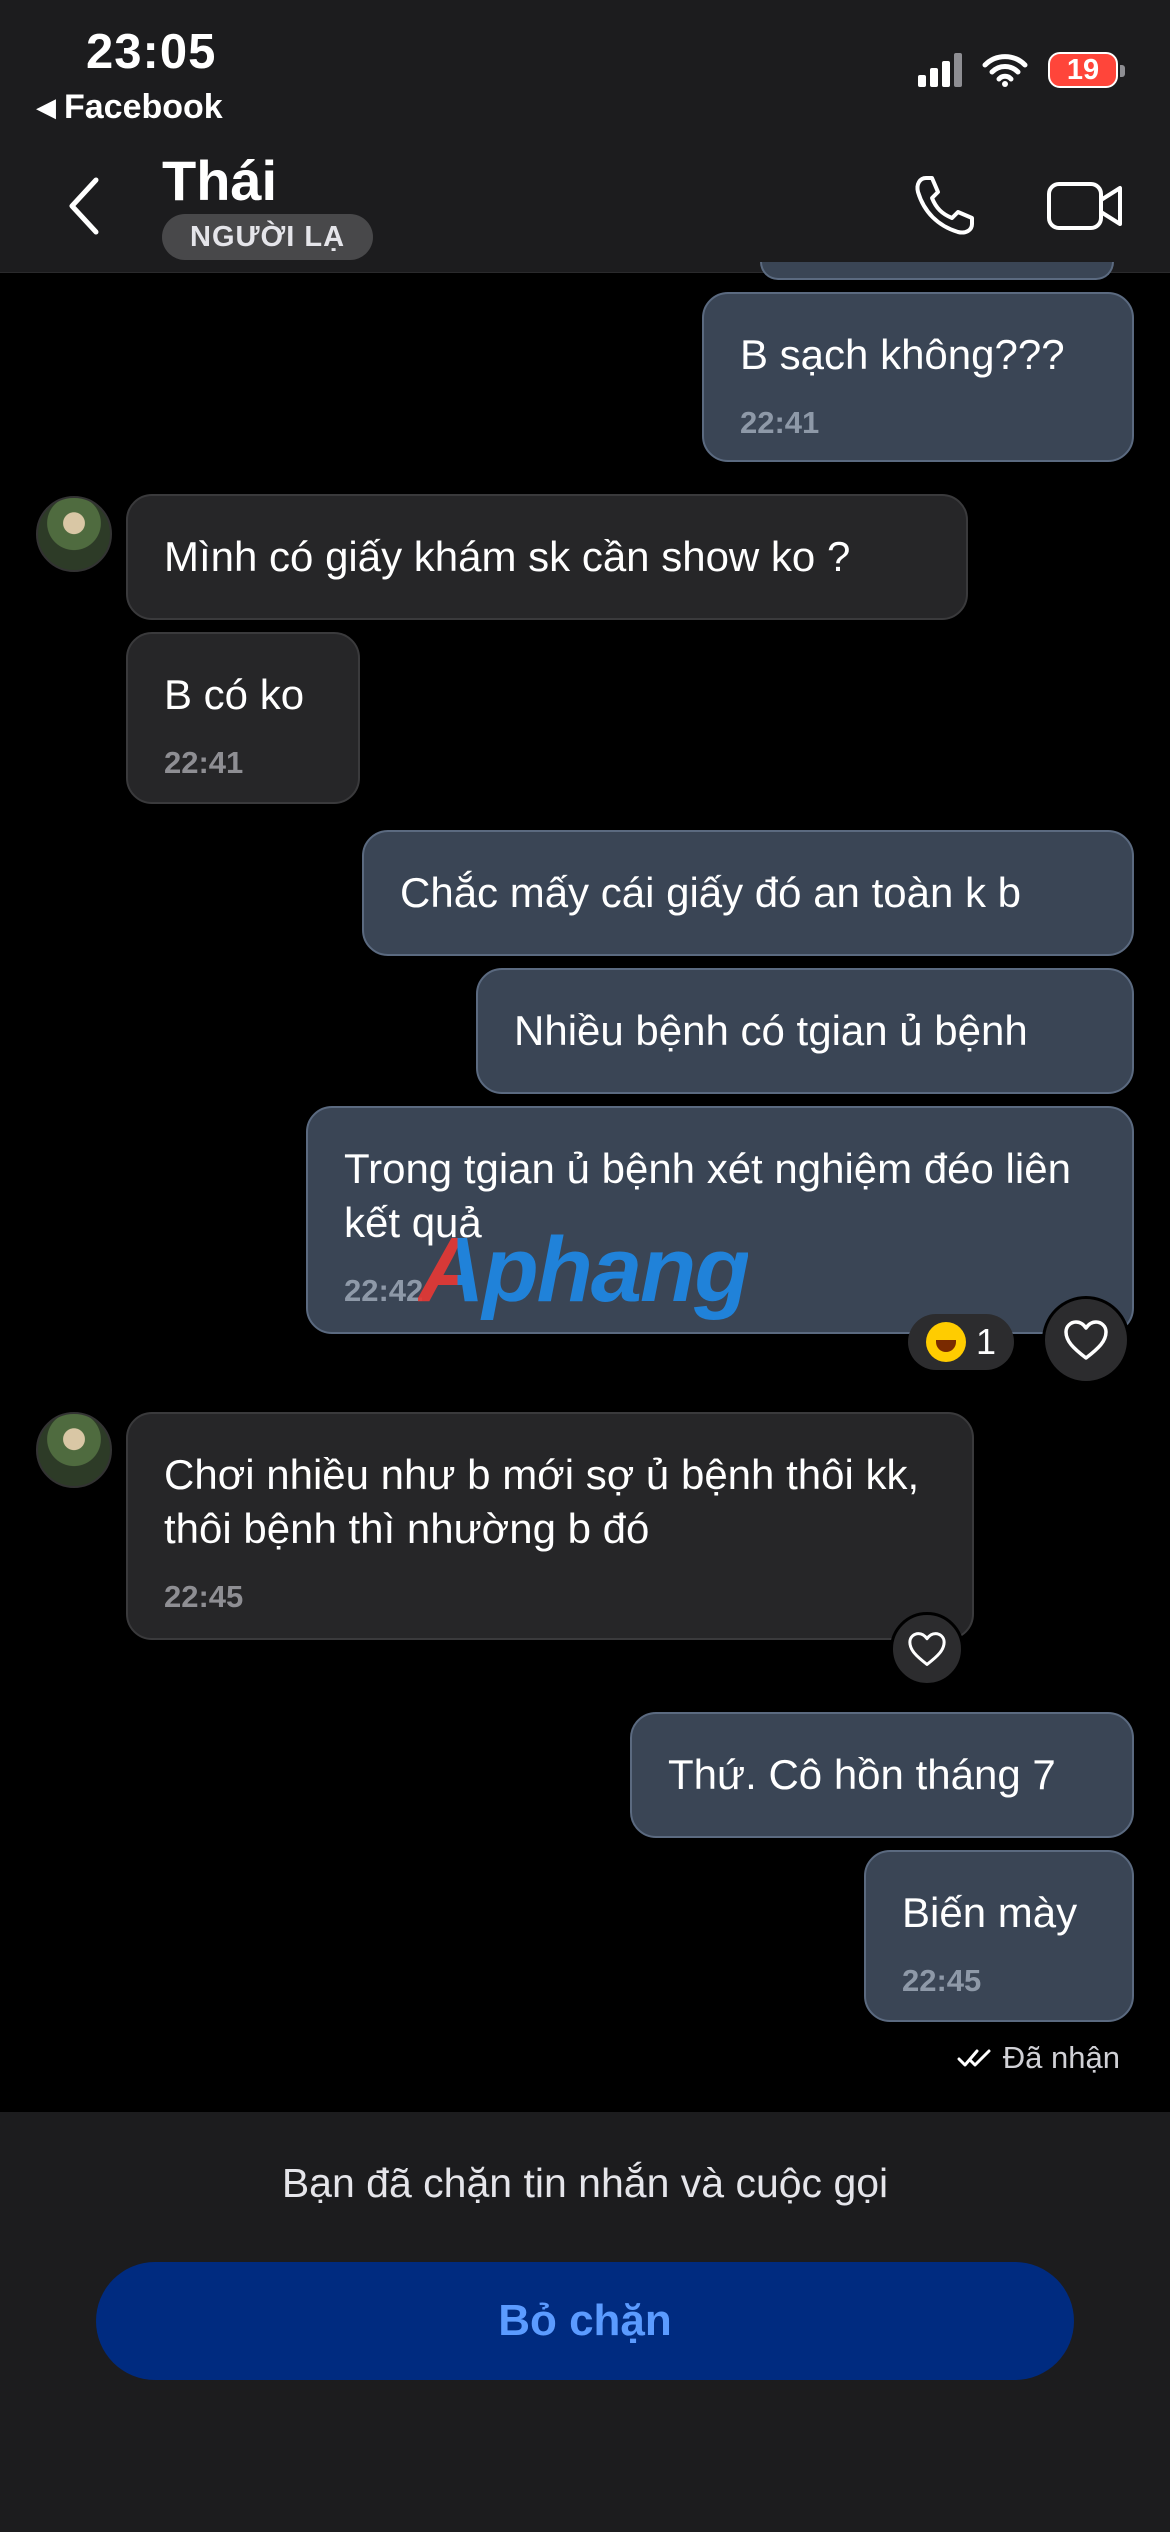  I want to click on back-to-app-link: ◀ Facebook, so click(129, 107).